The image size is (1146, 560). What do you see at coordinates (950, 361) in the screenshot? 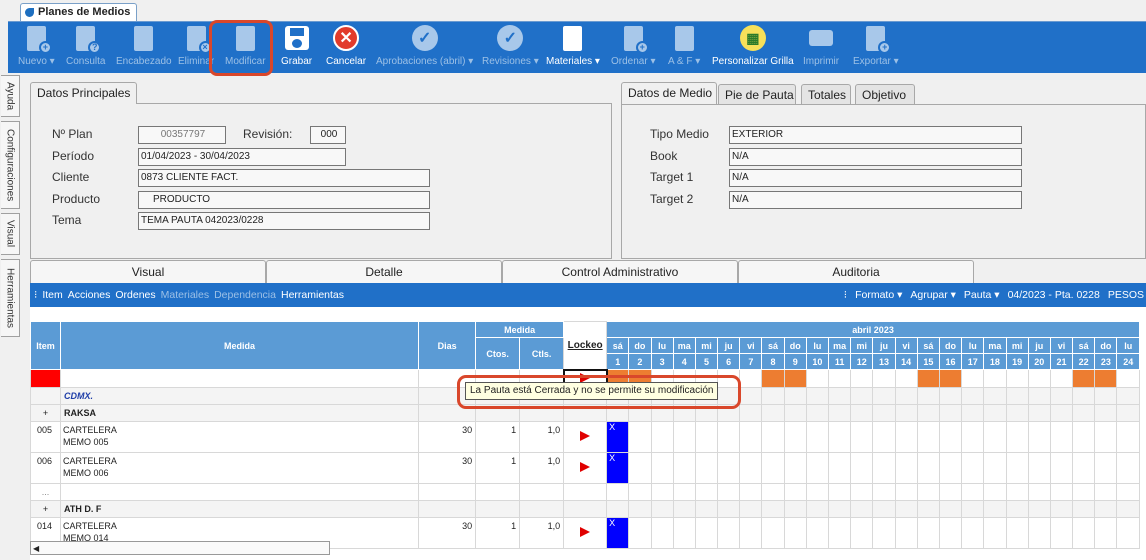
I see `day-header: 16` at bounding box center [950, 361].